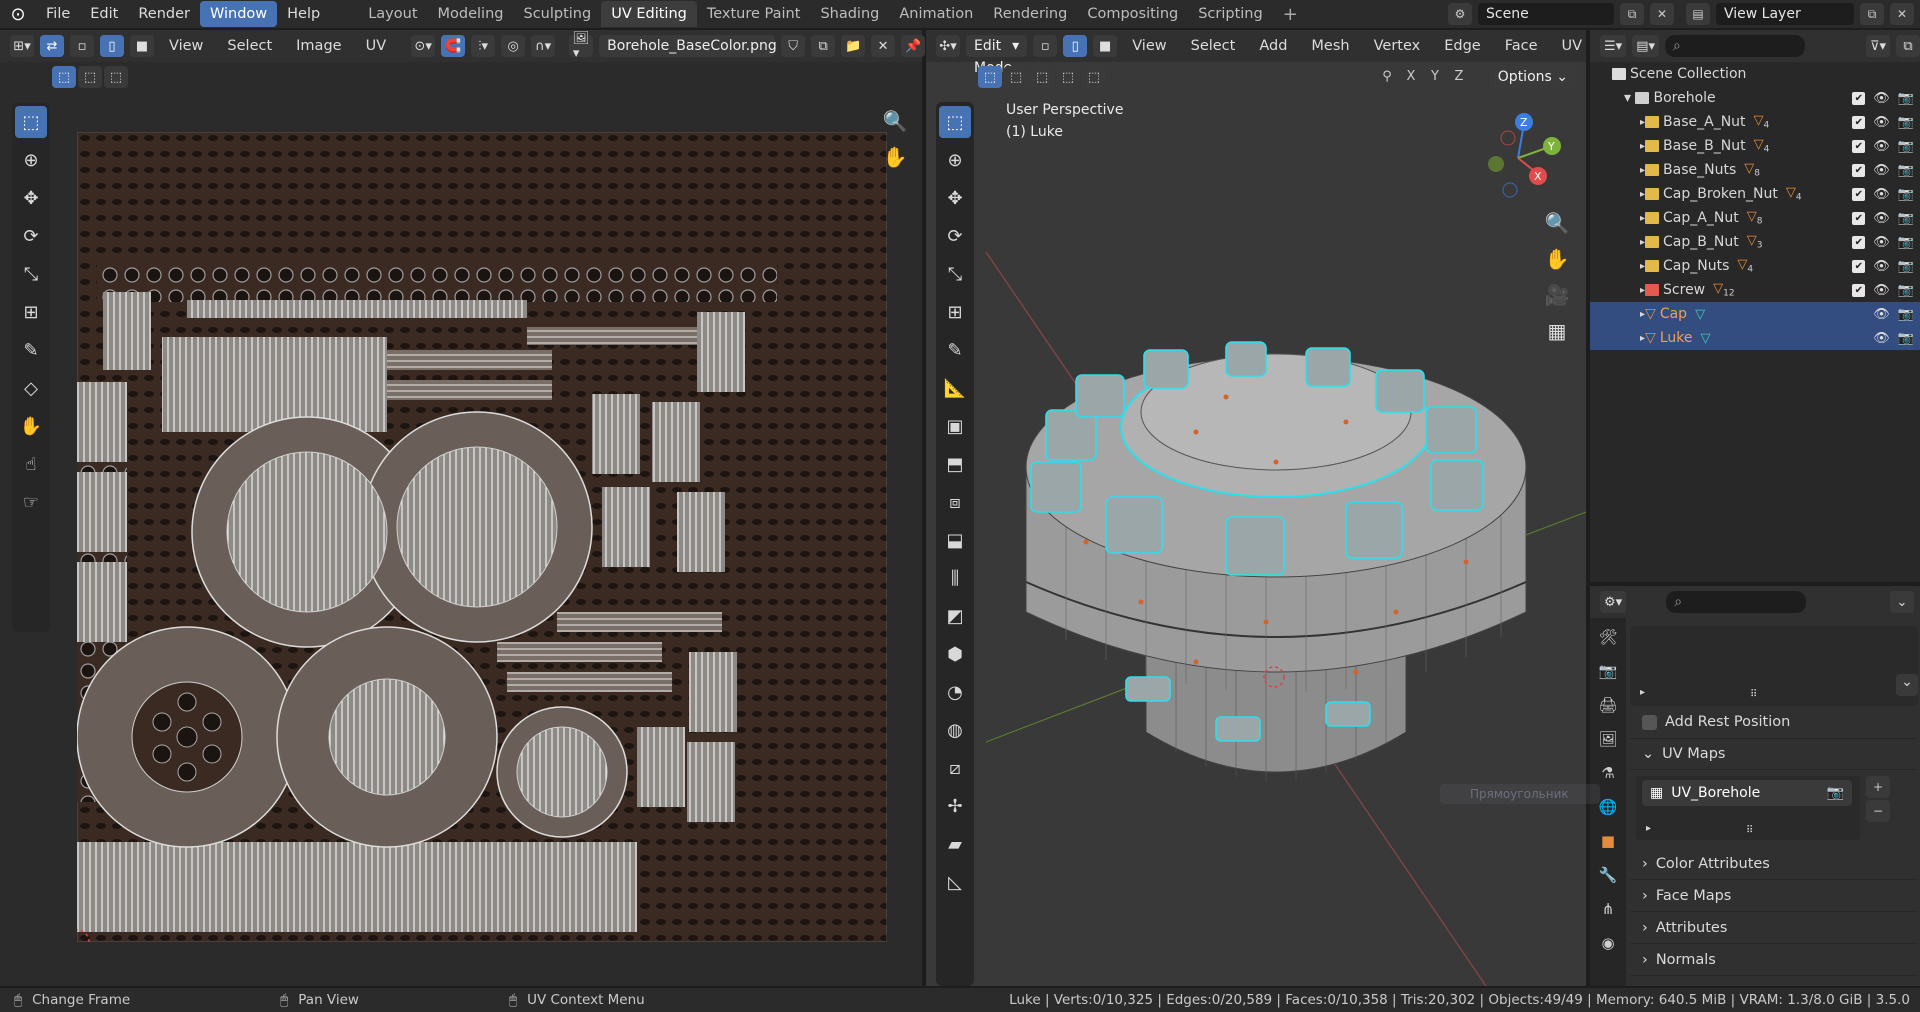  Describe the element at coordinates (1608, 637) in the screenshot. I see `tool-tab-icon: 🛠` at that location.